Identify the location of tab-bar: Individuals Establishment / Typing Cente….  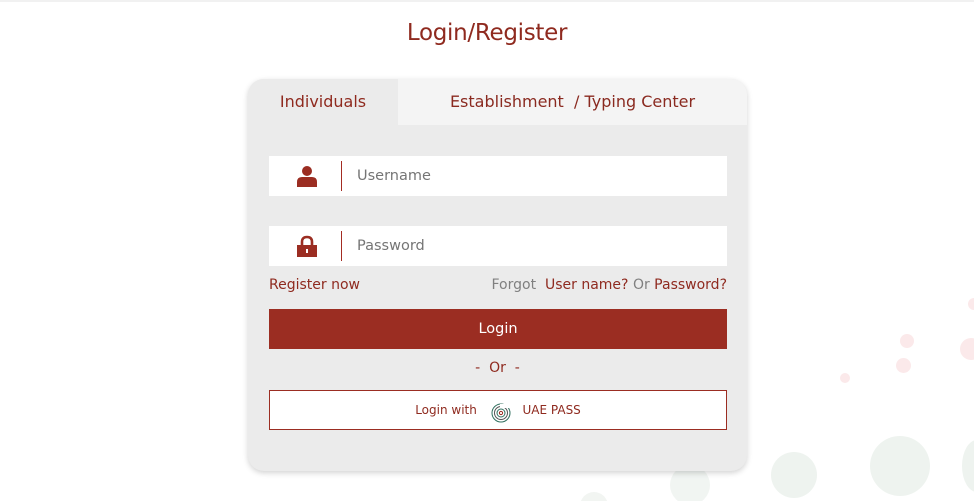
(497, 102).